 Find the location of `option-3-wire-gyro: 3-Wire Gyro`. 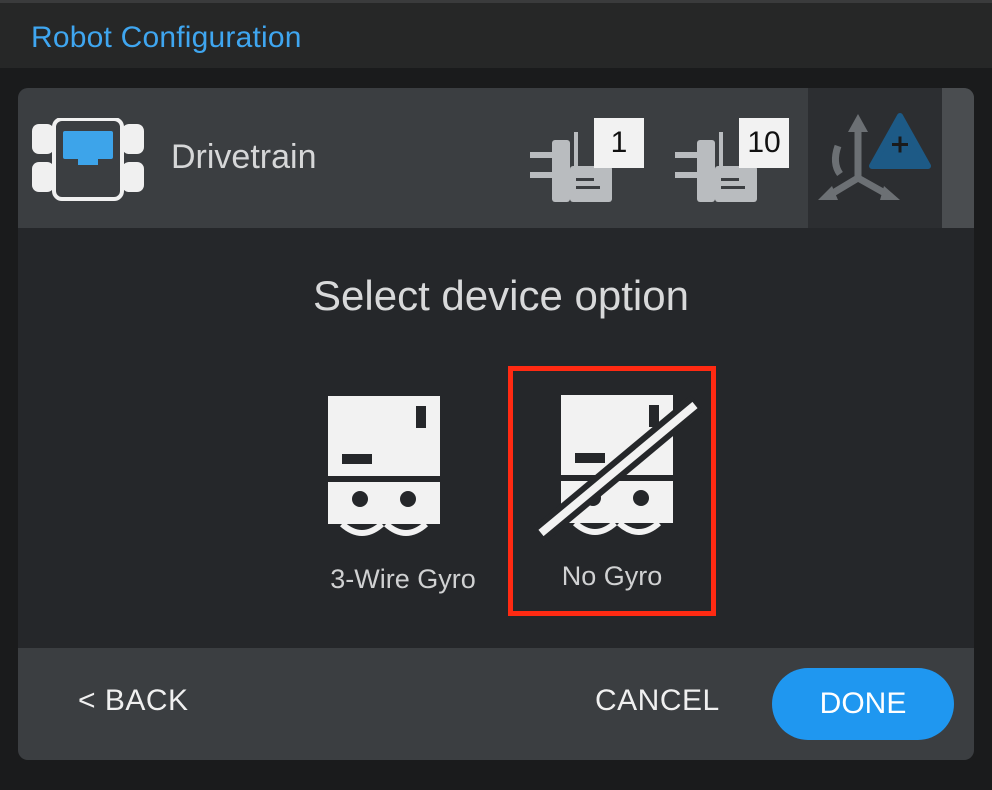

option-3-wire-gyro: 3-Wire Gyro is located at coordinates (403, 492).